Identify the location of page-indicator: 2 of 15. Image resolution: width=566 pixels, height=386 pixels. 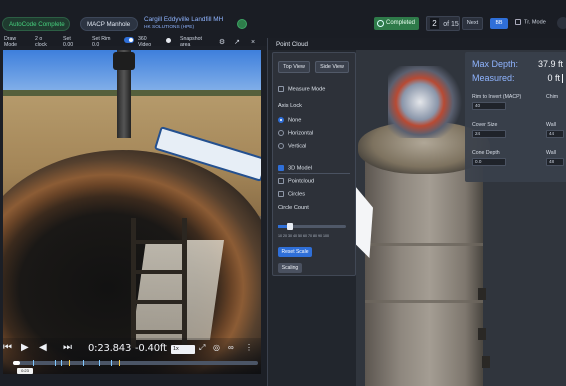
(443, 23).